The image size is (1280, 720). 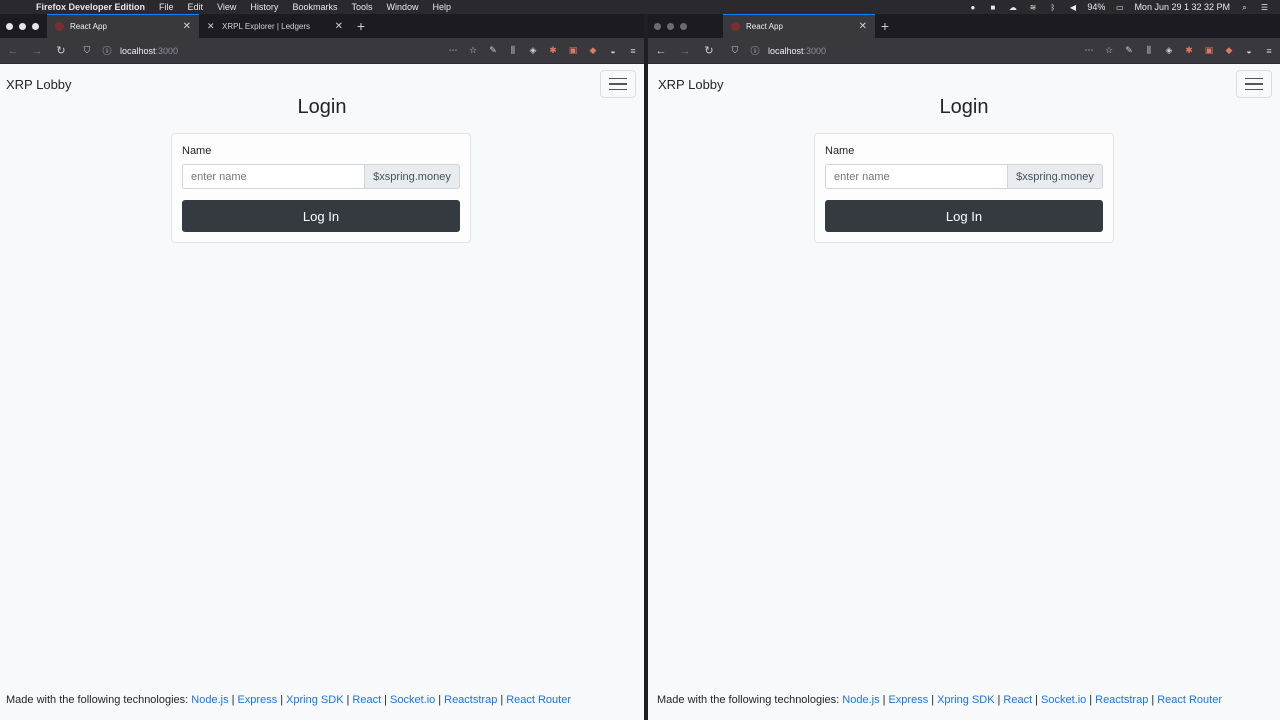 I want to click on tab-label: XRPL Explorer | Ledgers, so click(x=266, y=26).